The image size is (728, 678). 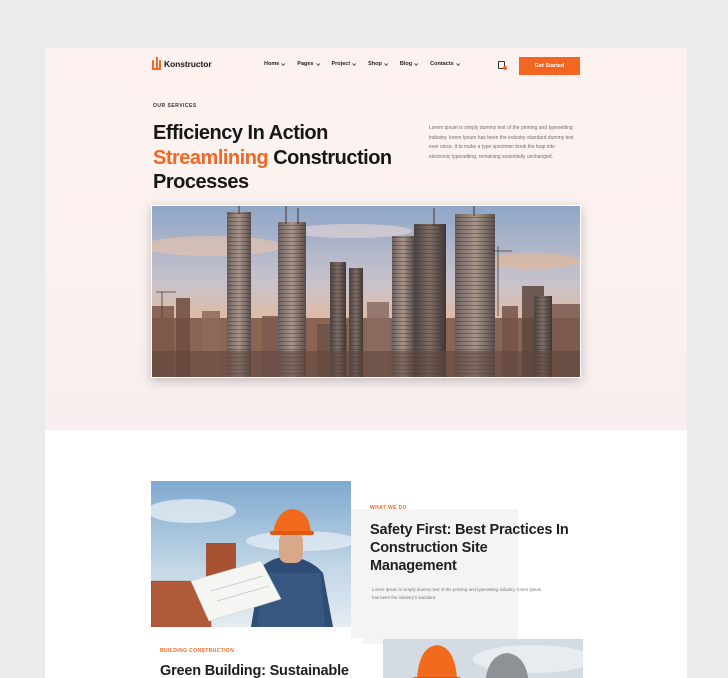 I want to click on logo: Konstructor, so click(x=182, y=63).